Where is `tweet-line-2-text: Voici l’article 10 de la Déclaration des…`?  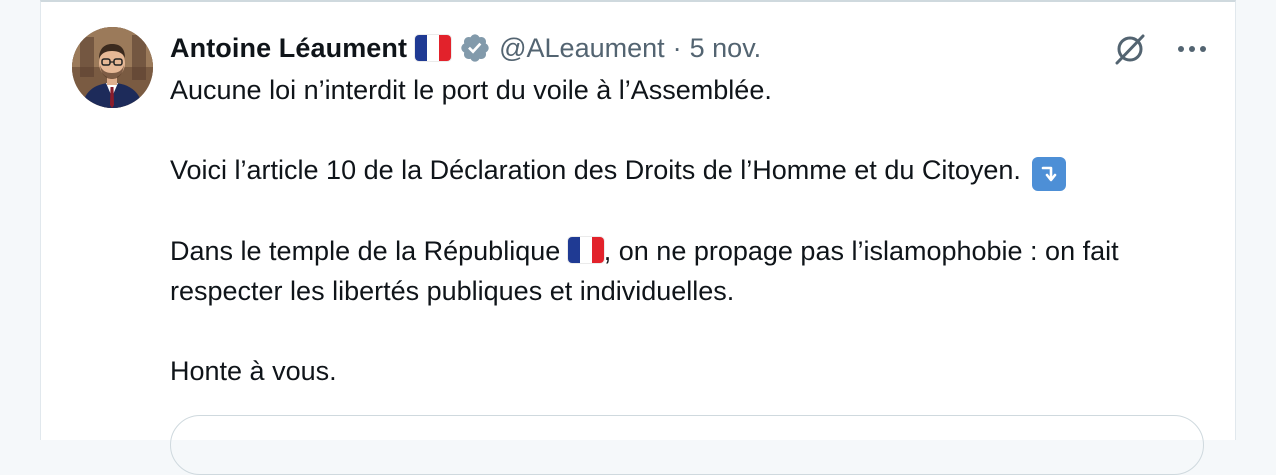
tweet-line-2-text: Voici l’article 10 de la Déclaration des… is located at coordinates (595, 170).